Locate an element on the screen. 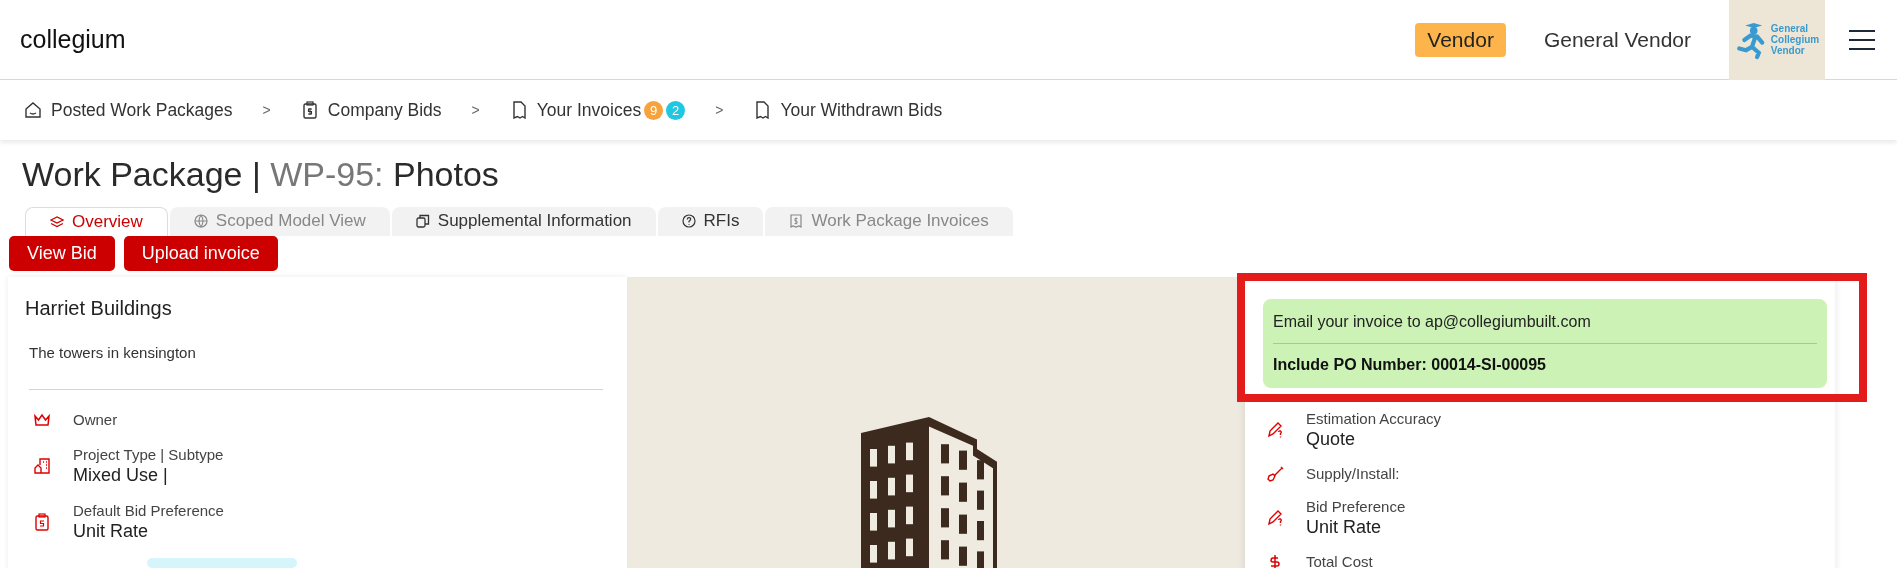 The height and width of the screenshot is (568, 1897). po-number-text: Include PO Number: 00014-SI-00095 is located at coordinates (1410, 364).